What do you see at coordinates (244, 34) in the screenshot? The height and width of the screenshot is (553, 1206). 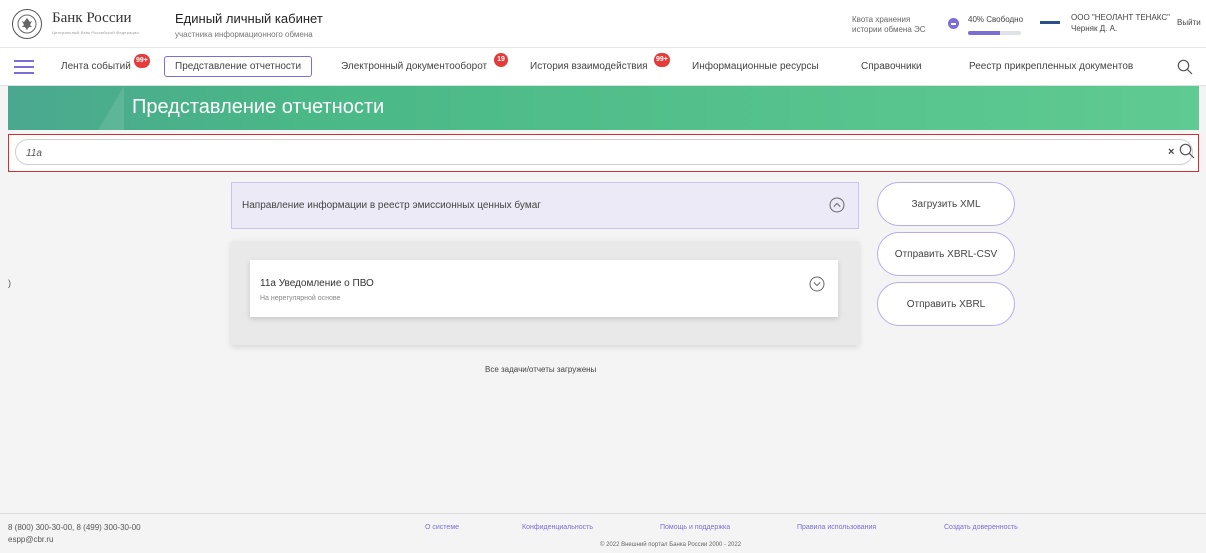 I see `cabinet-subtitle: участника информационного обмена` at bounding box center [244, 34].